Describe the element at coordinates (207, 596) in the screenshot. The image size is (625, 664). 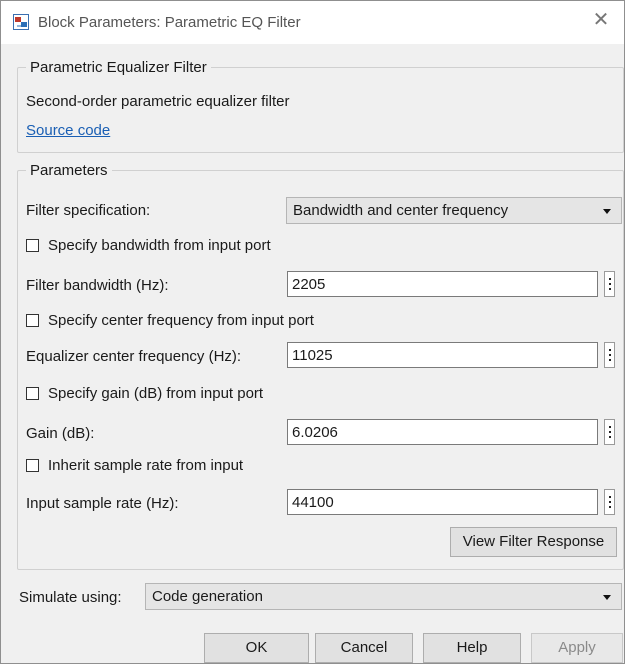
I see `simulate-using-value: Code generation` at that location.